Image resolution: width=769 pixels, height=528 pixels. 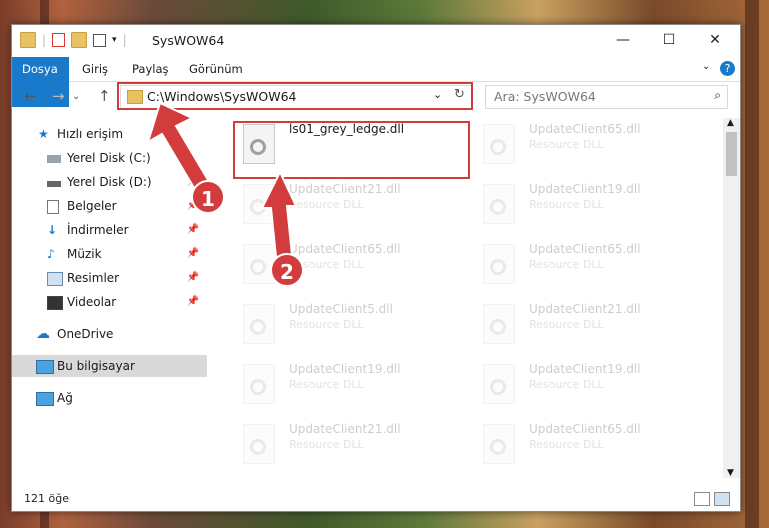 What do you see at coordinates (95, 69) in the screenshot?
I see `tab-giris: Giriş` at bounding box center [95, 69].